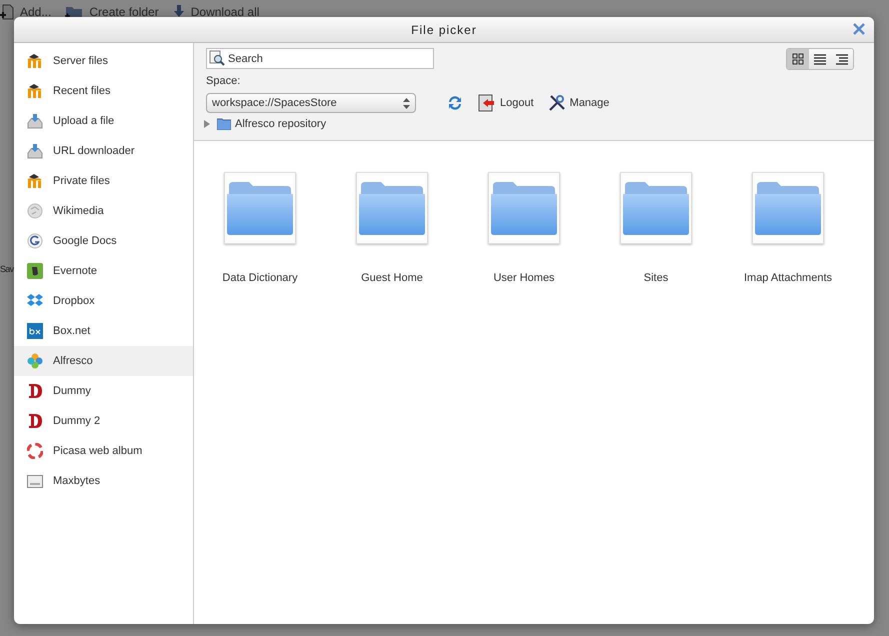  What do you see at coordinates (103, 121) in the screenshot?
I see `sidebar-item: Upload a file` at bounding box center [103, 121].